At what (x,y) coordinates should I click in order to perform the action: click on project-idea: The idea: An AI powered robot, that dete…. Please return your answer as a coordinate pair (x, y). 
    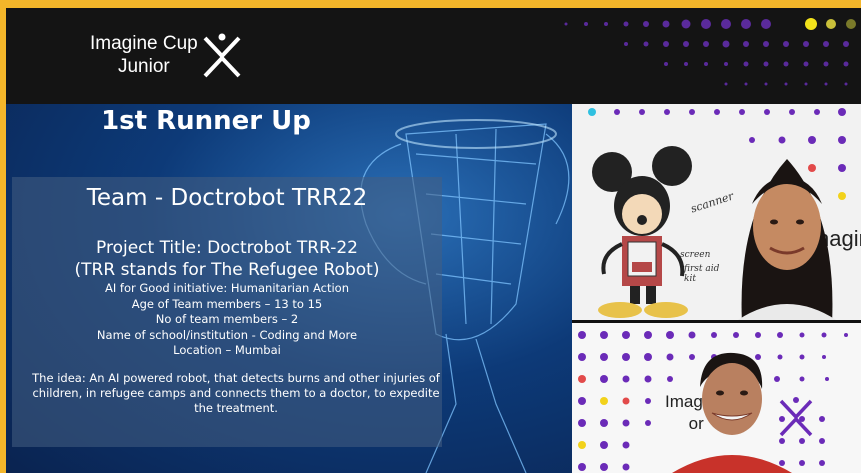
    Looking at the image, I should click on (236, 393).